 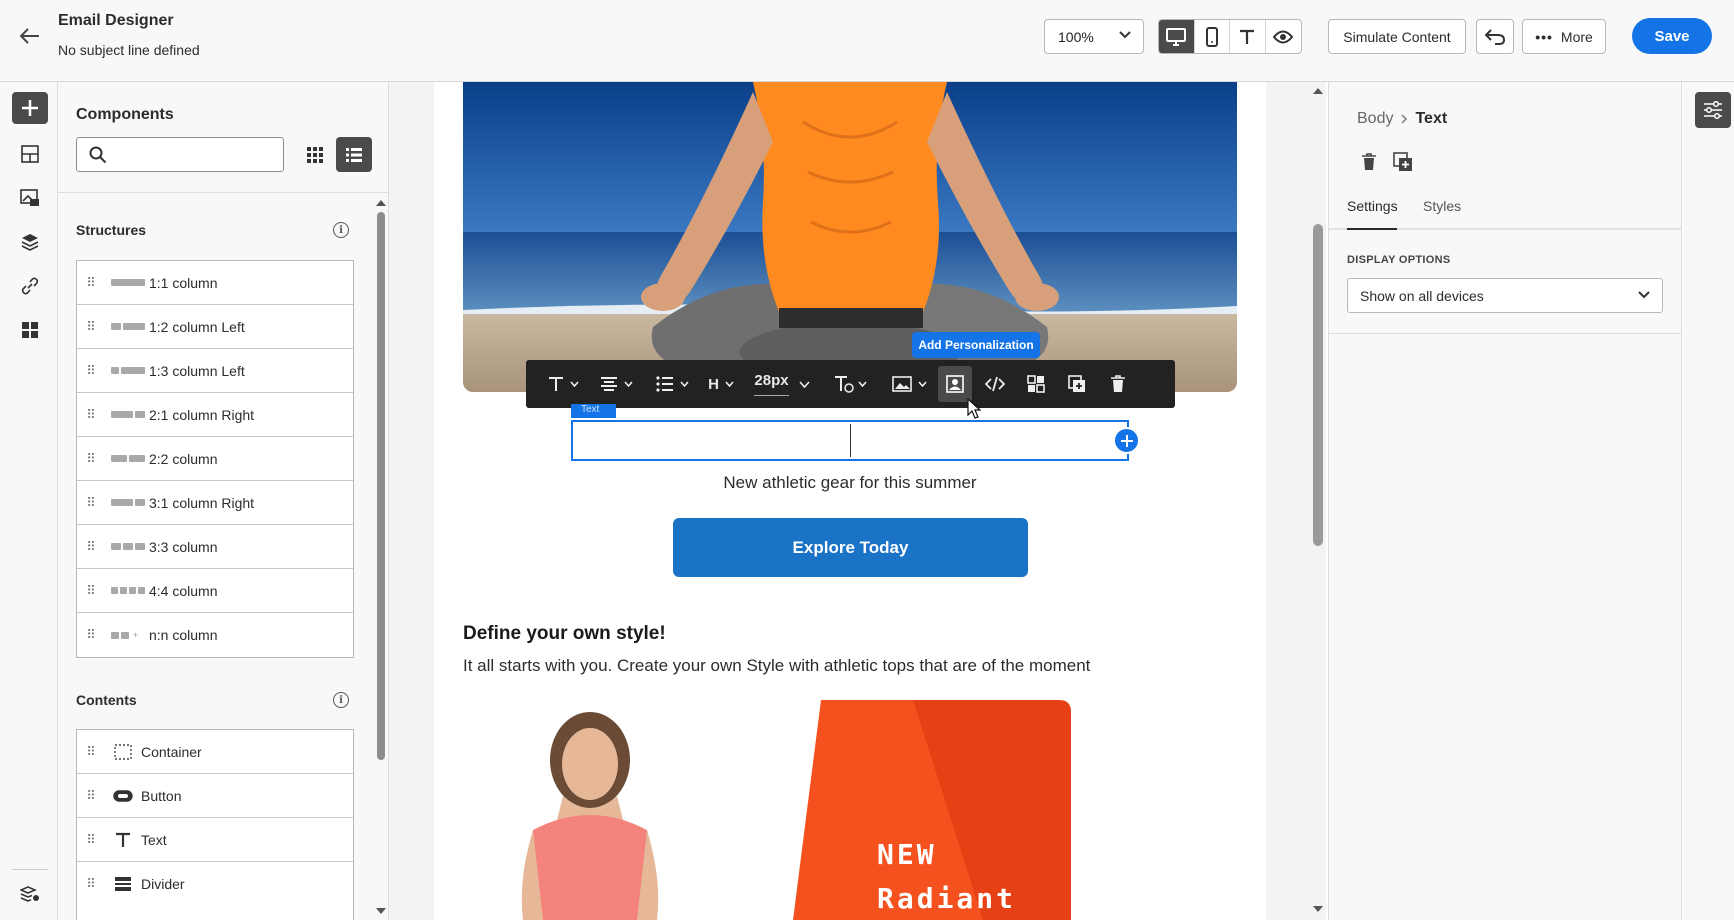 I want to click on font-style-dropdown, so click(x=563, y=384).